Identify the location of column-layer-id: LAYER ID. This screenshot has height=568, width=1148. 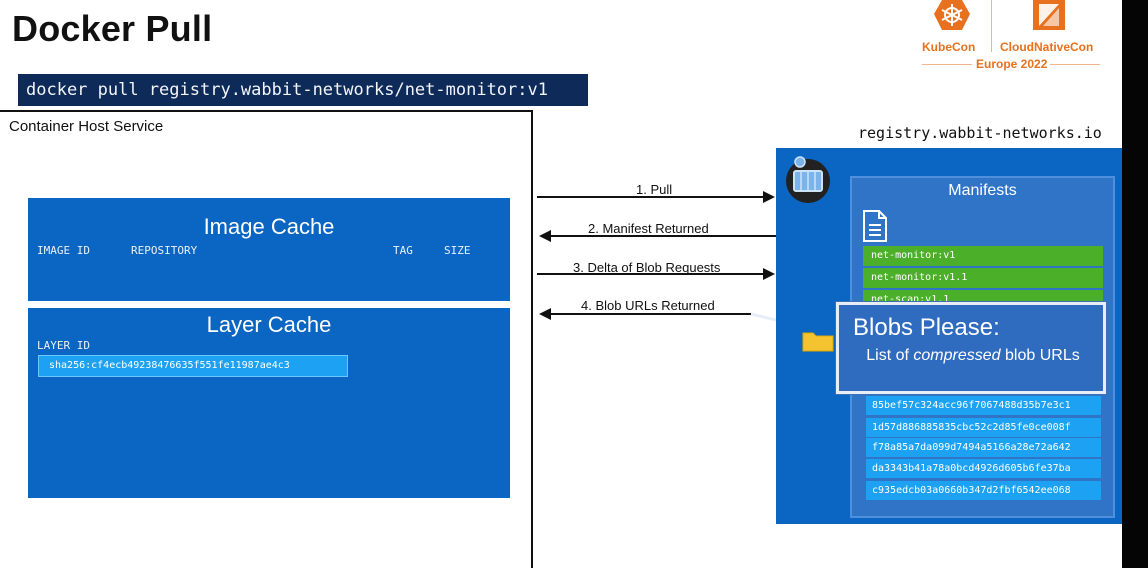
(63, 345).